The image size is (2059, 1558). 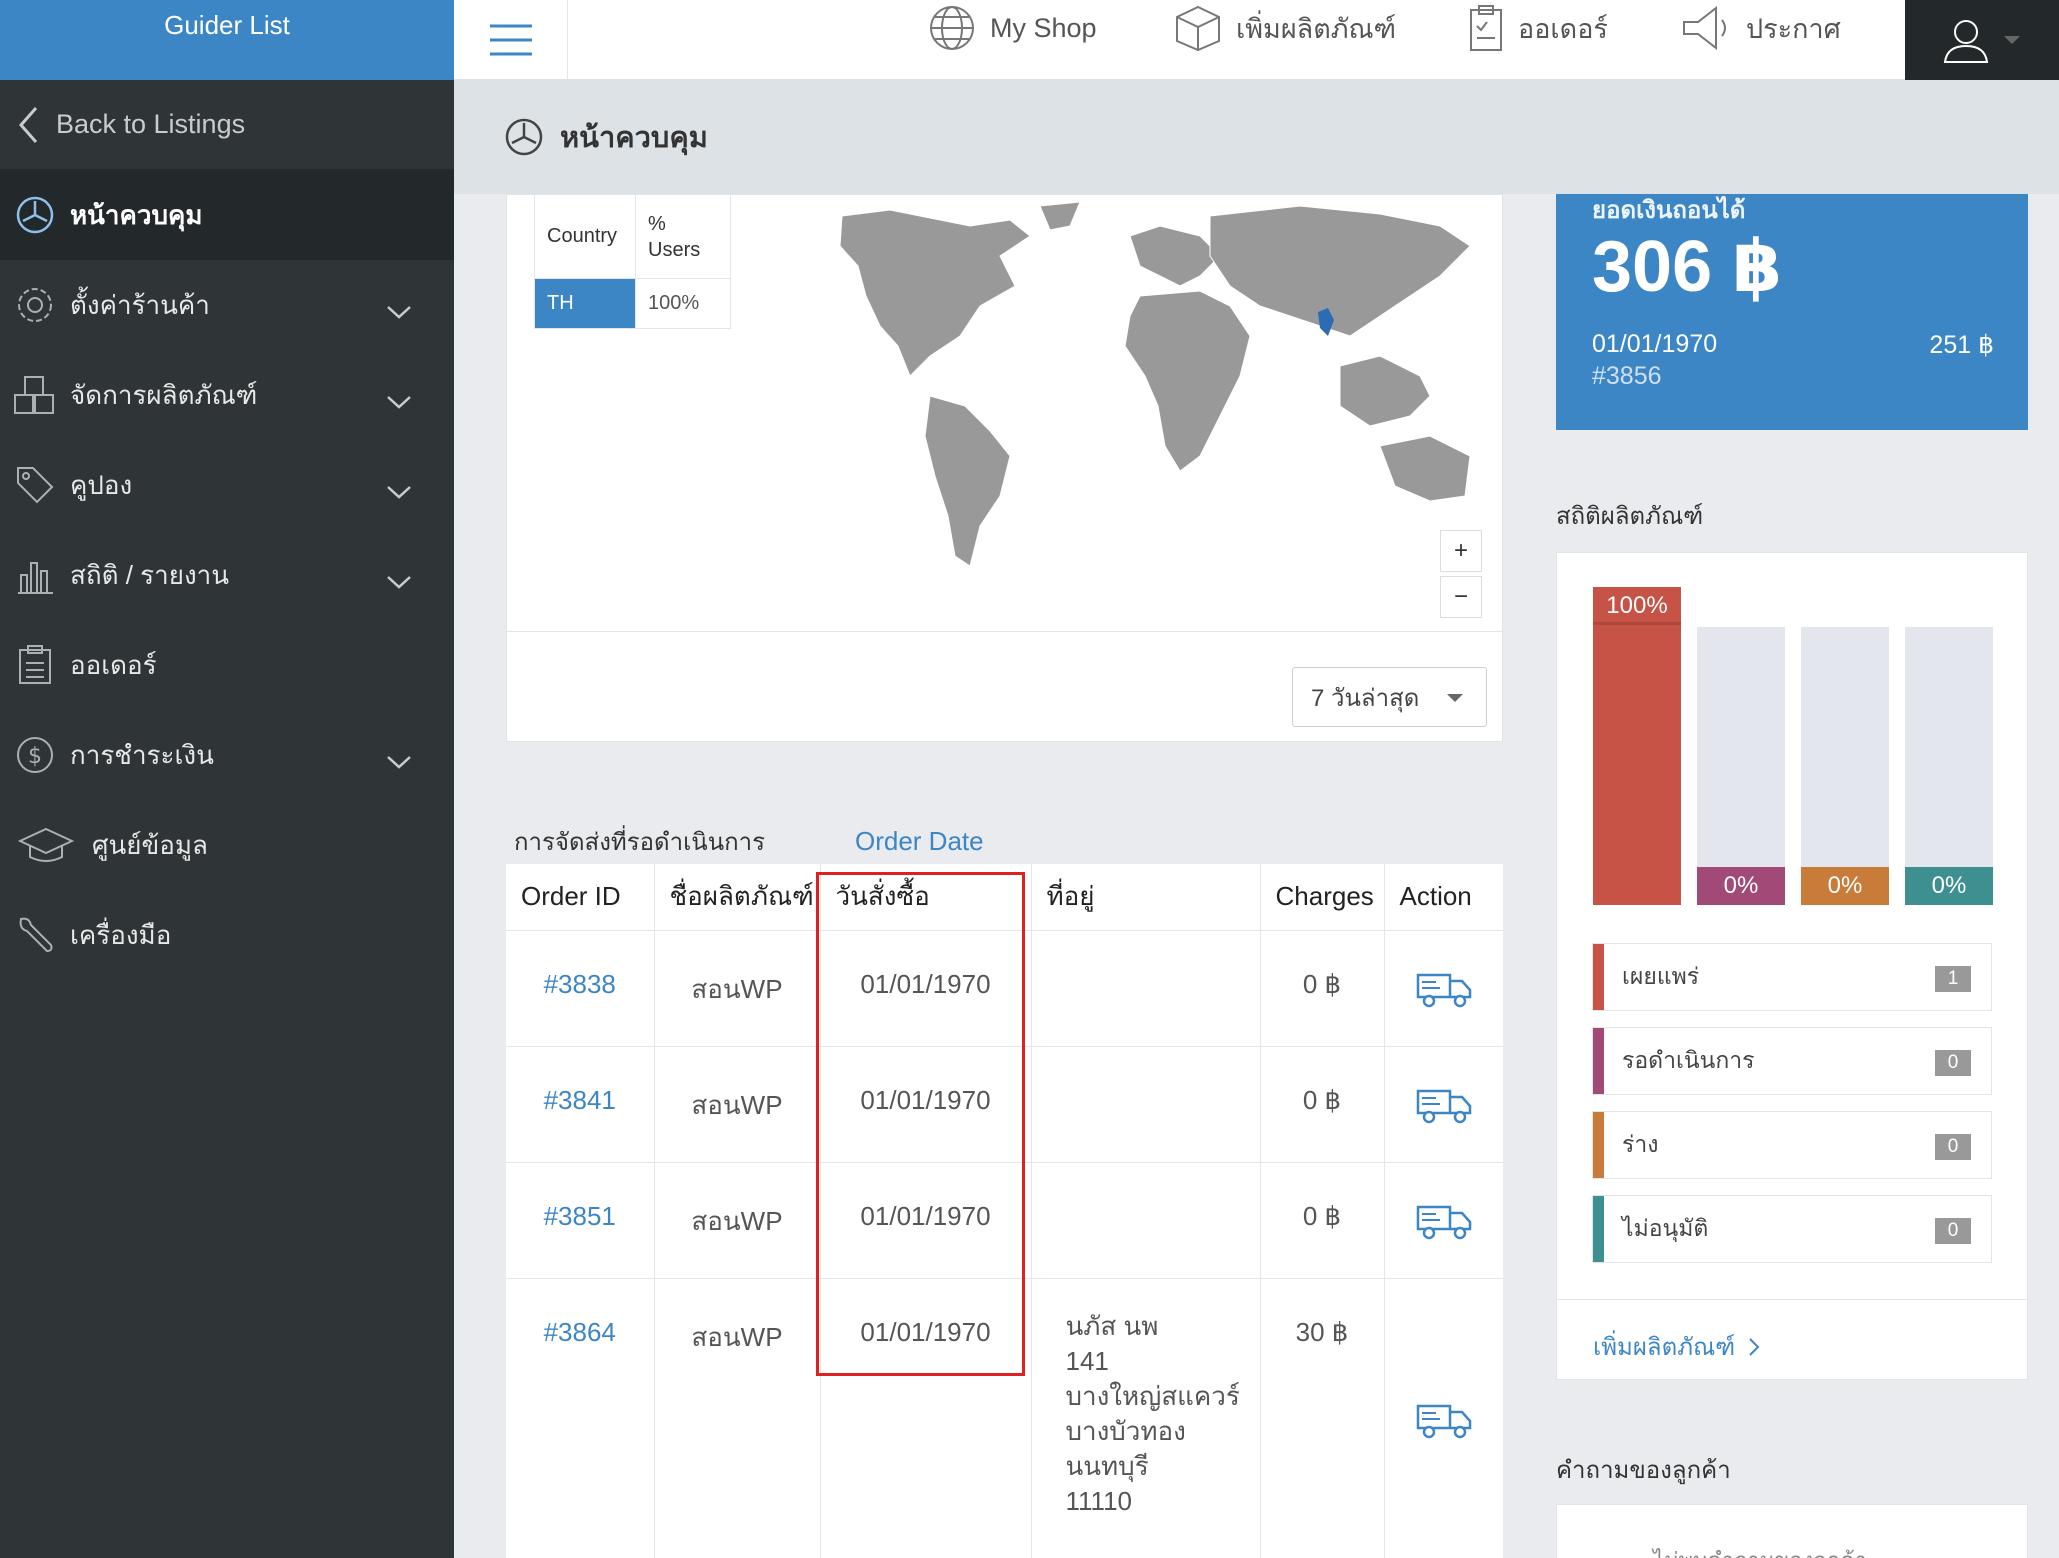 I want to click on box-icon, so click(x=1198, y=28).